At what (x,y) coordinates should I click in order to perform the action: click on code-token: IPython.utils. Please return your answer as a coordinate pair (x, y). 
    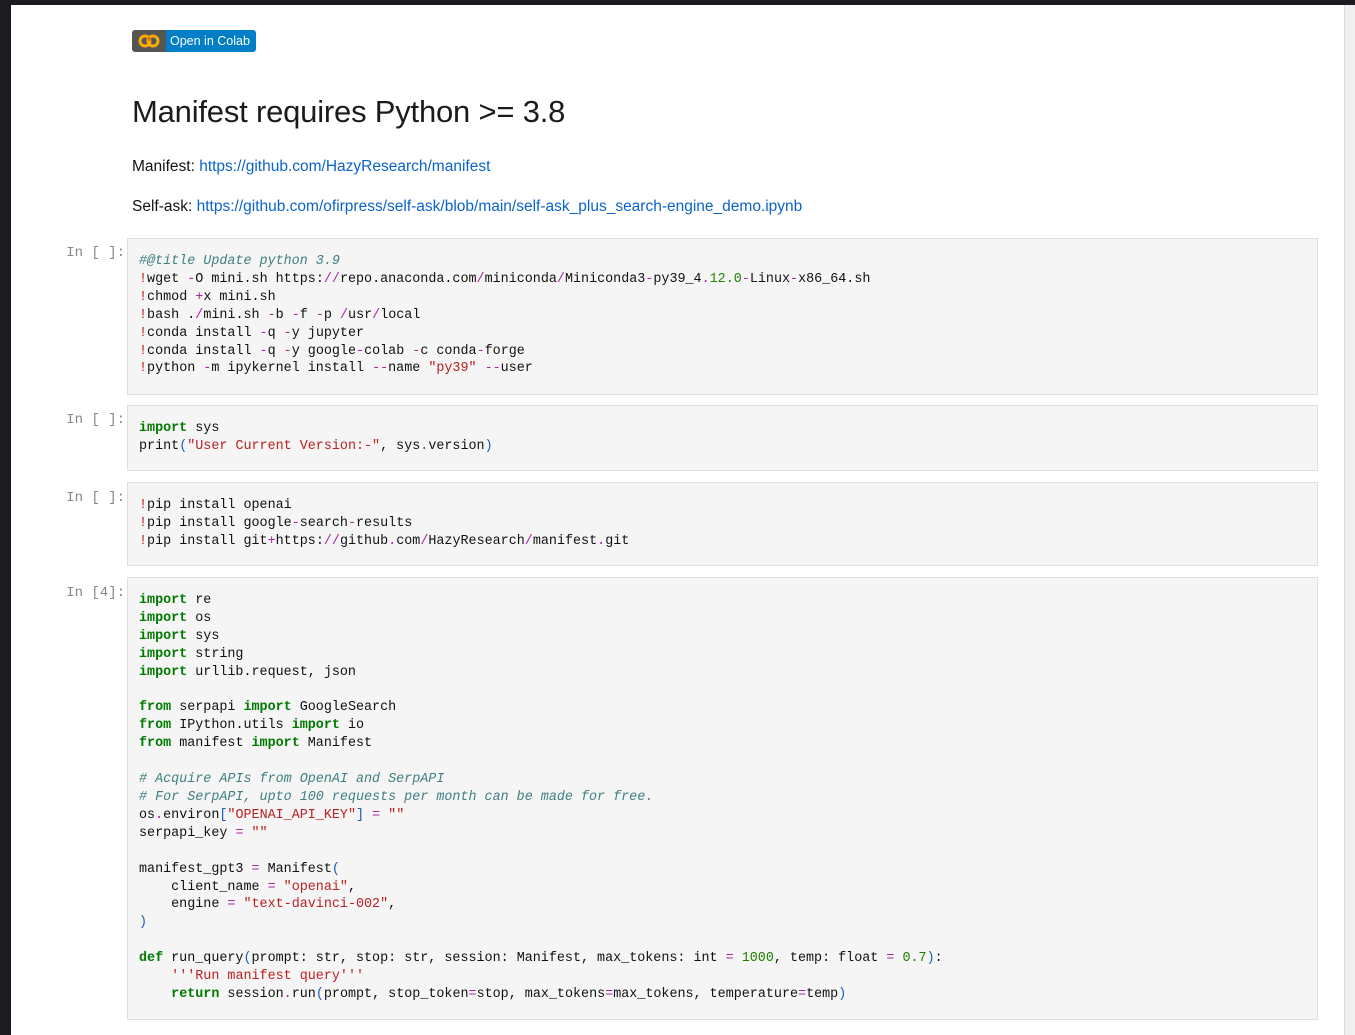
    Looking at the image, I should click on (231, 726).